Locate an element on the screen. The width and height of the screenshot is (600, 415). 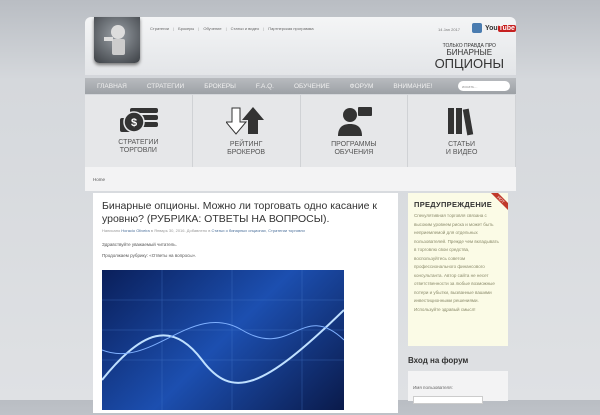
tile-rating: РЕЙТИНГ БРОКЕРОВ is located at coordinates (247, 131).